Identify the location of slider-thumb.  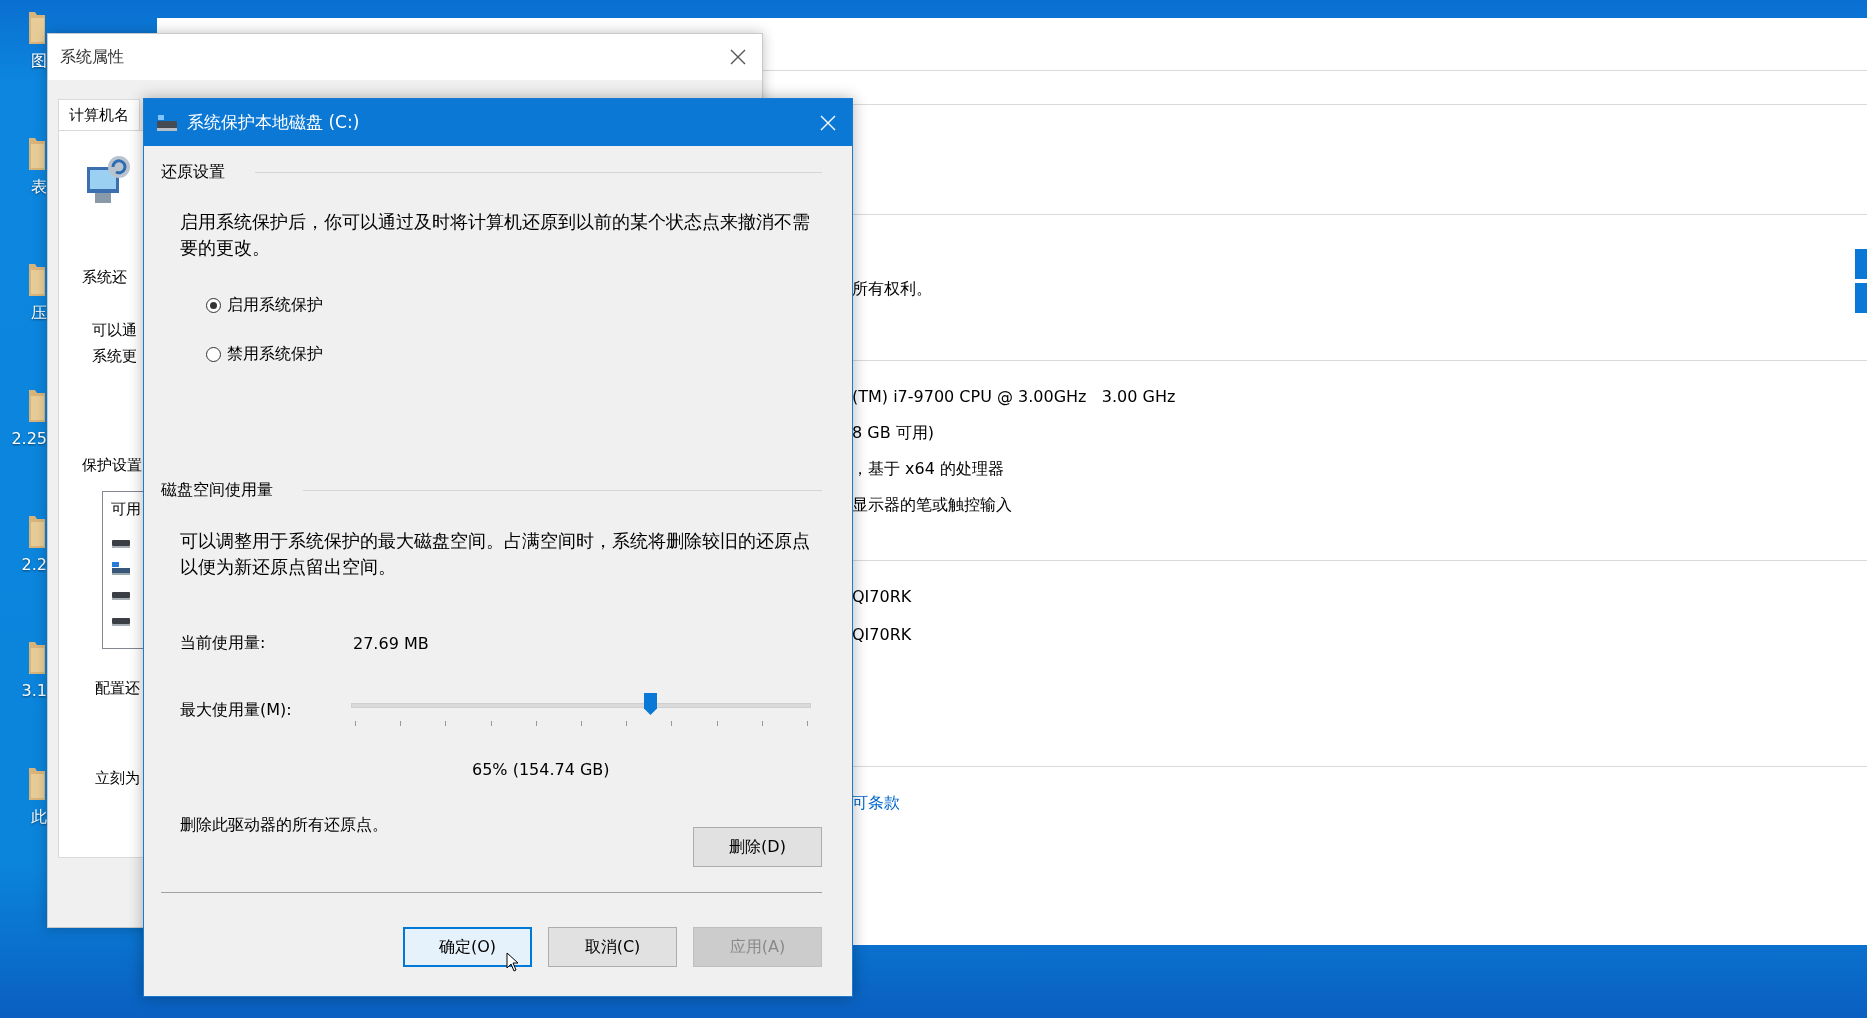
(650, 704).